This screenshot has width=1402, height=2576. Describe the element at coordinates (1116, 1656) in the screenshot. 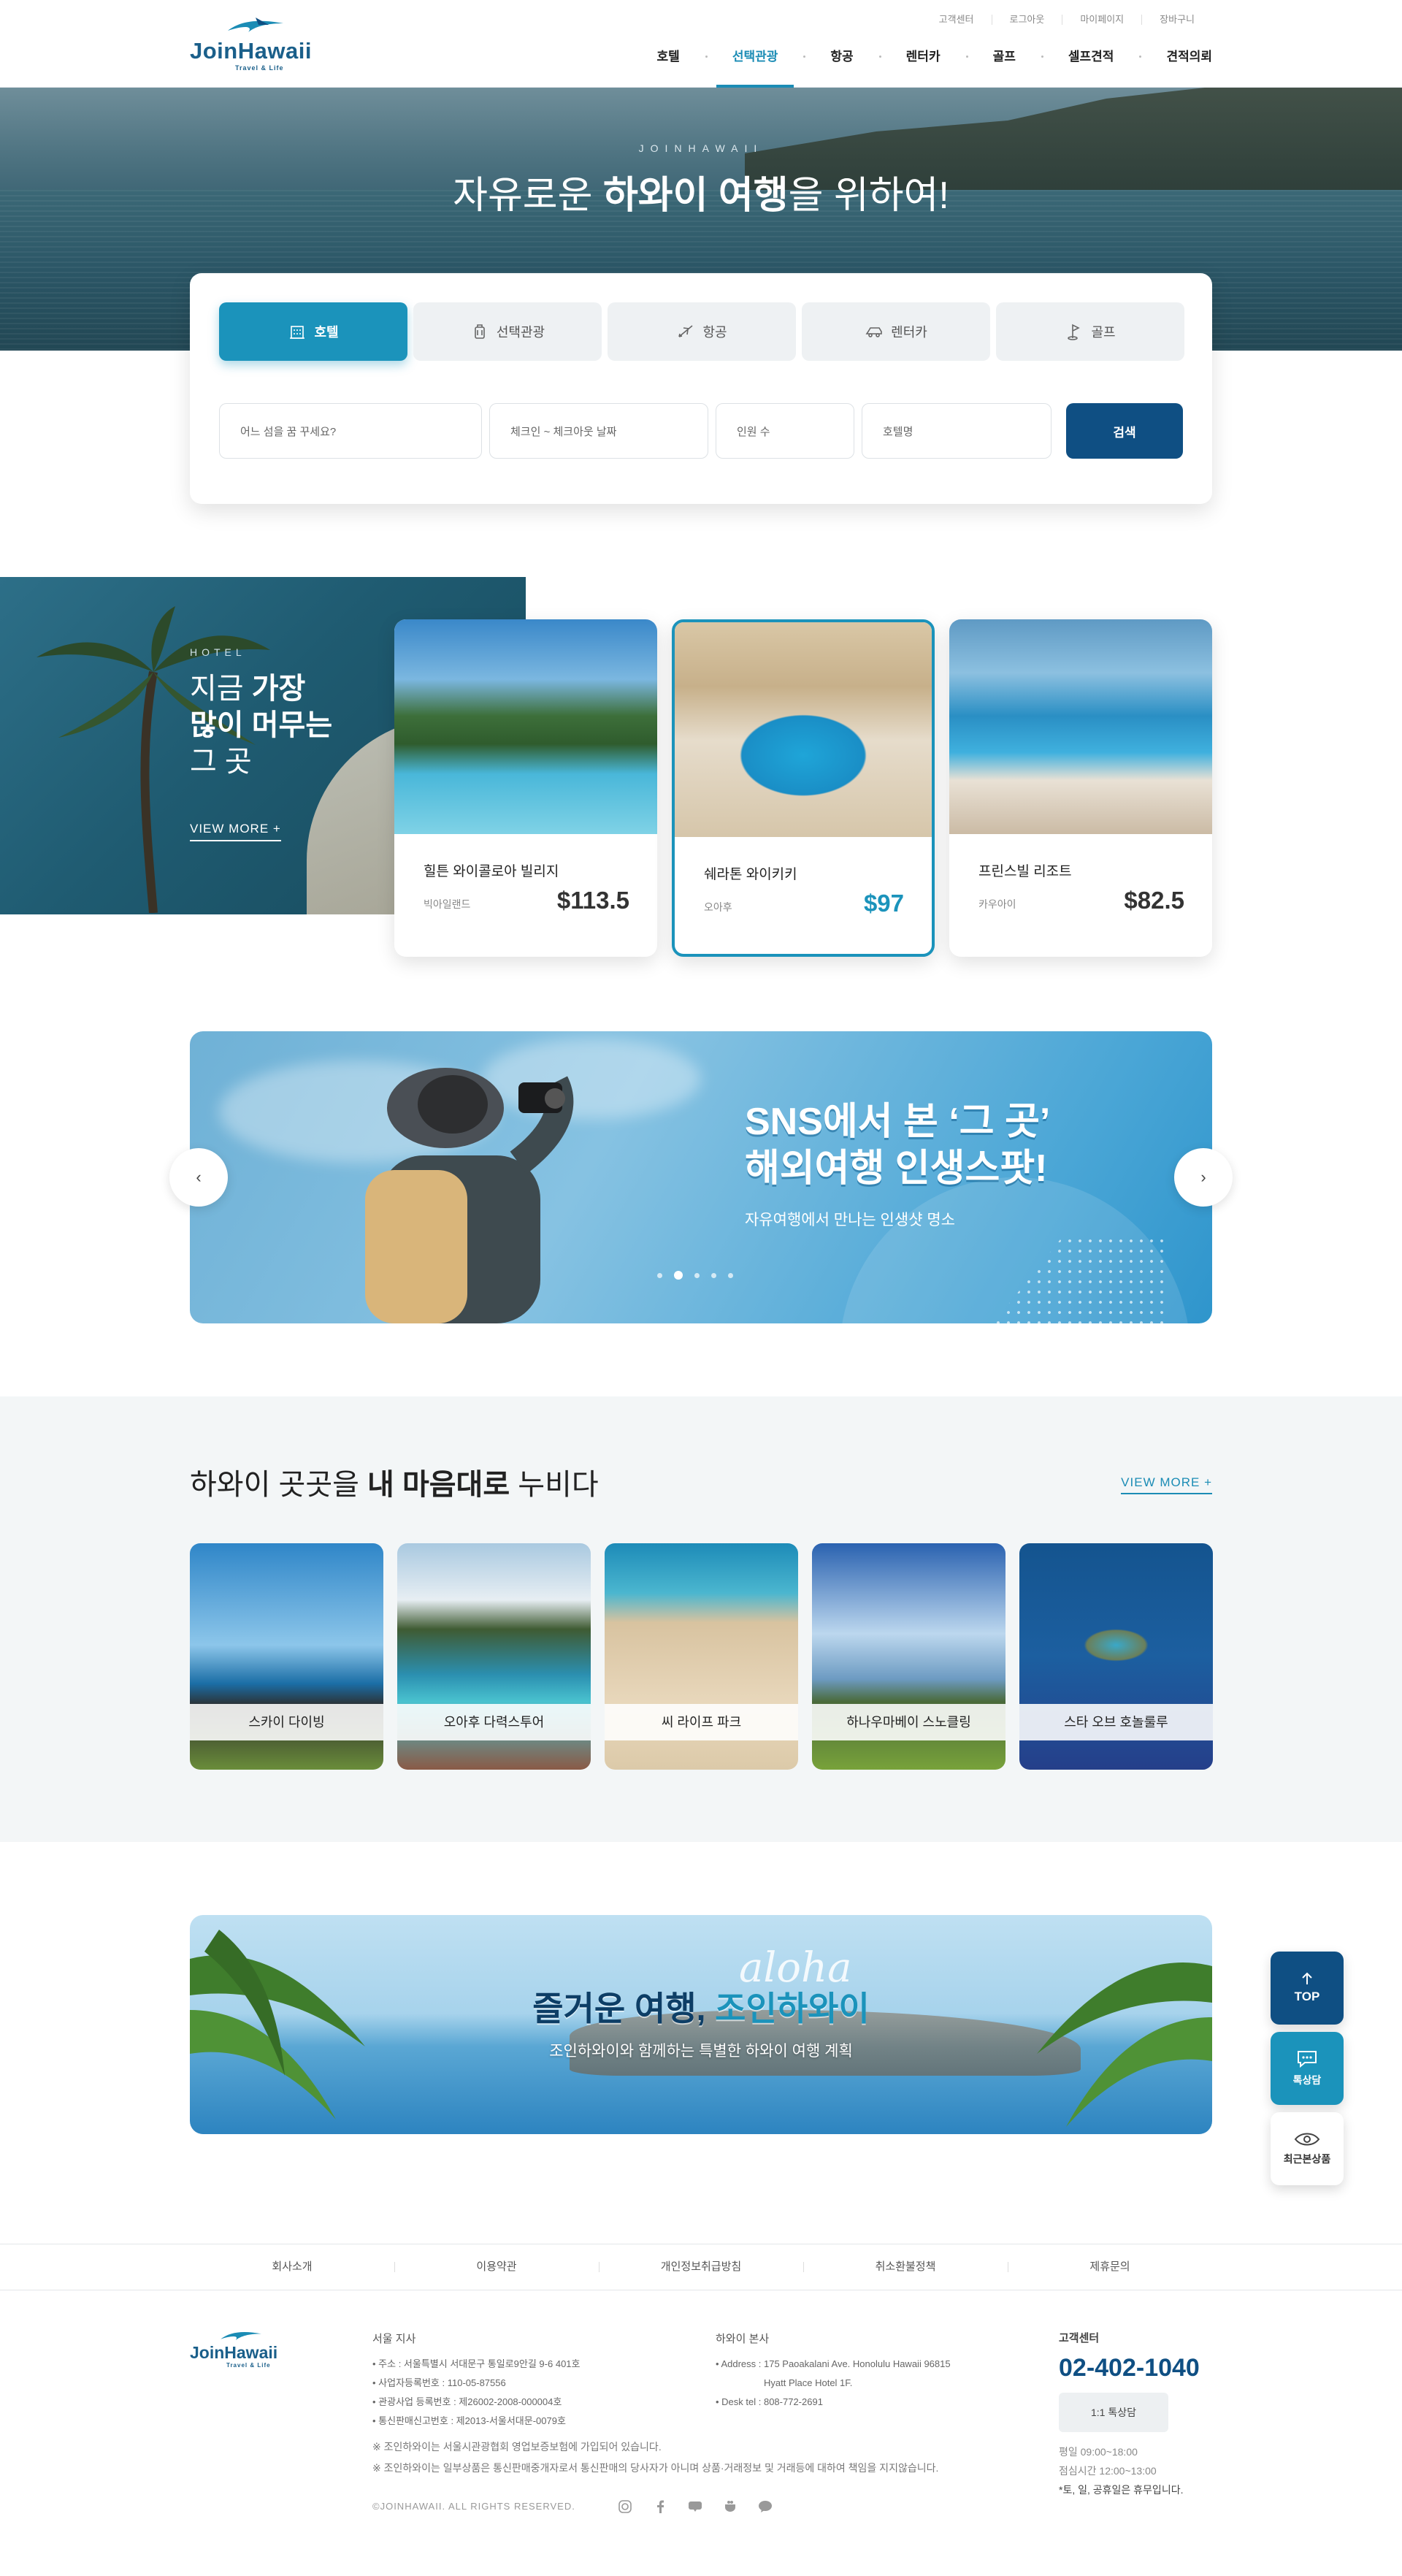

I see `spot-card: 스타 오브 호놀룰루` at that location.